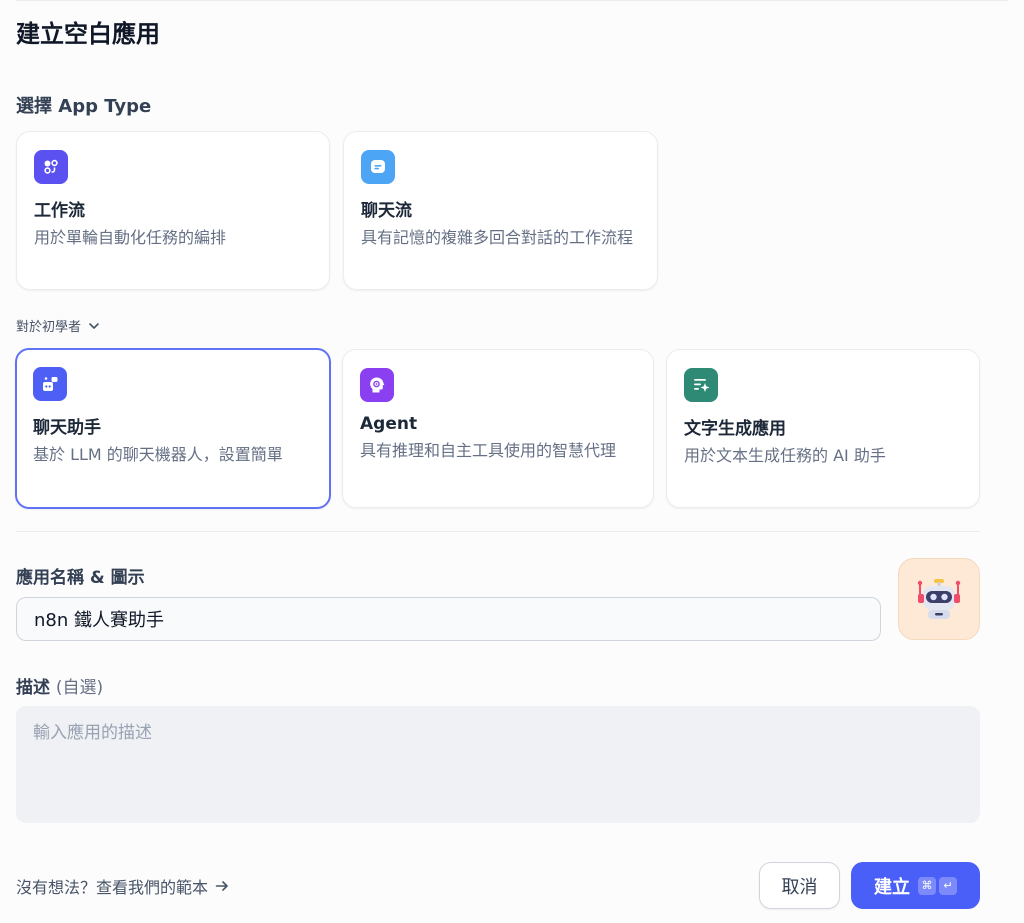 The width and height of the screenshot is (1024, 923). What do you see at coordinates (799, 885) in the screenshot?
I see `cancel-button: 取消` at bounding box center [799, 885].